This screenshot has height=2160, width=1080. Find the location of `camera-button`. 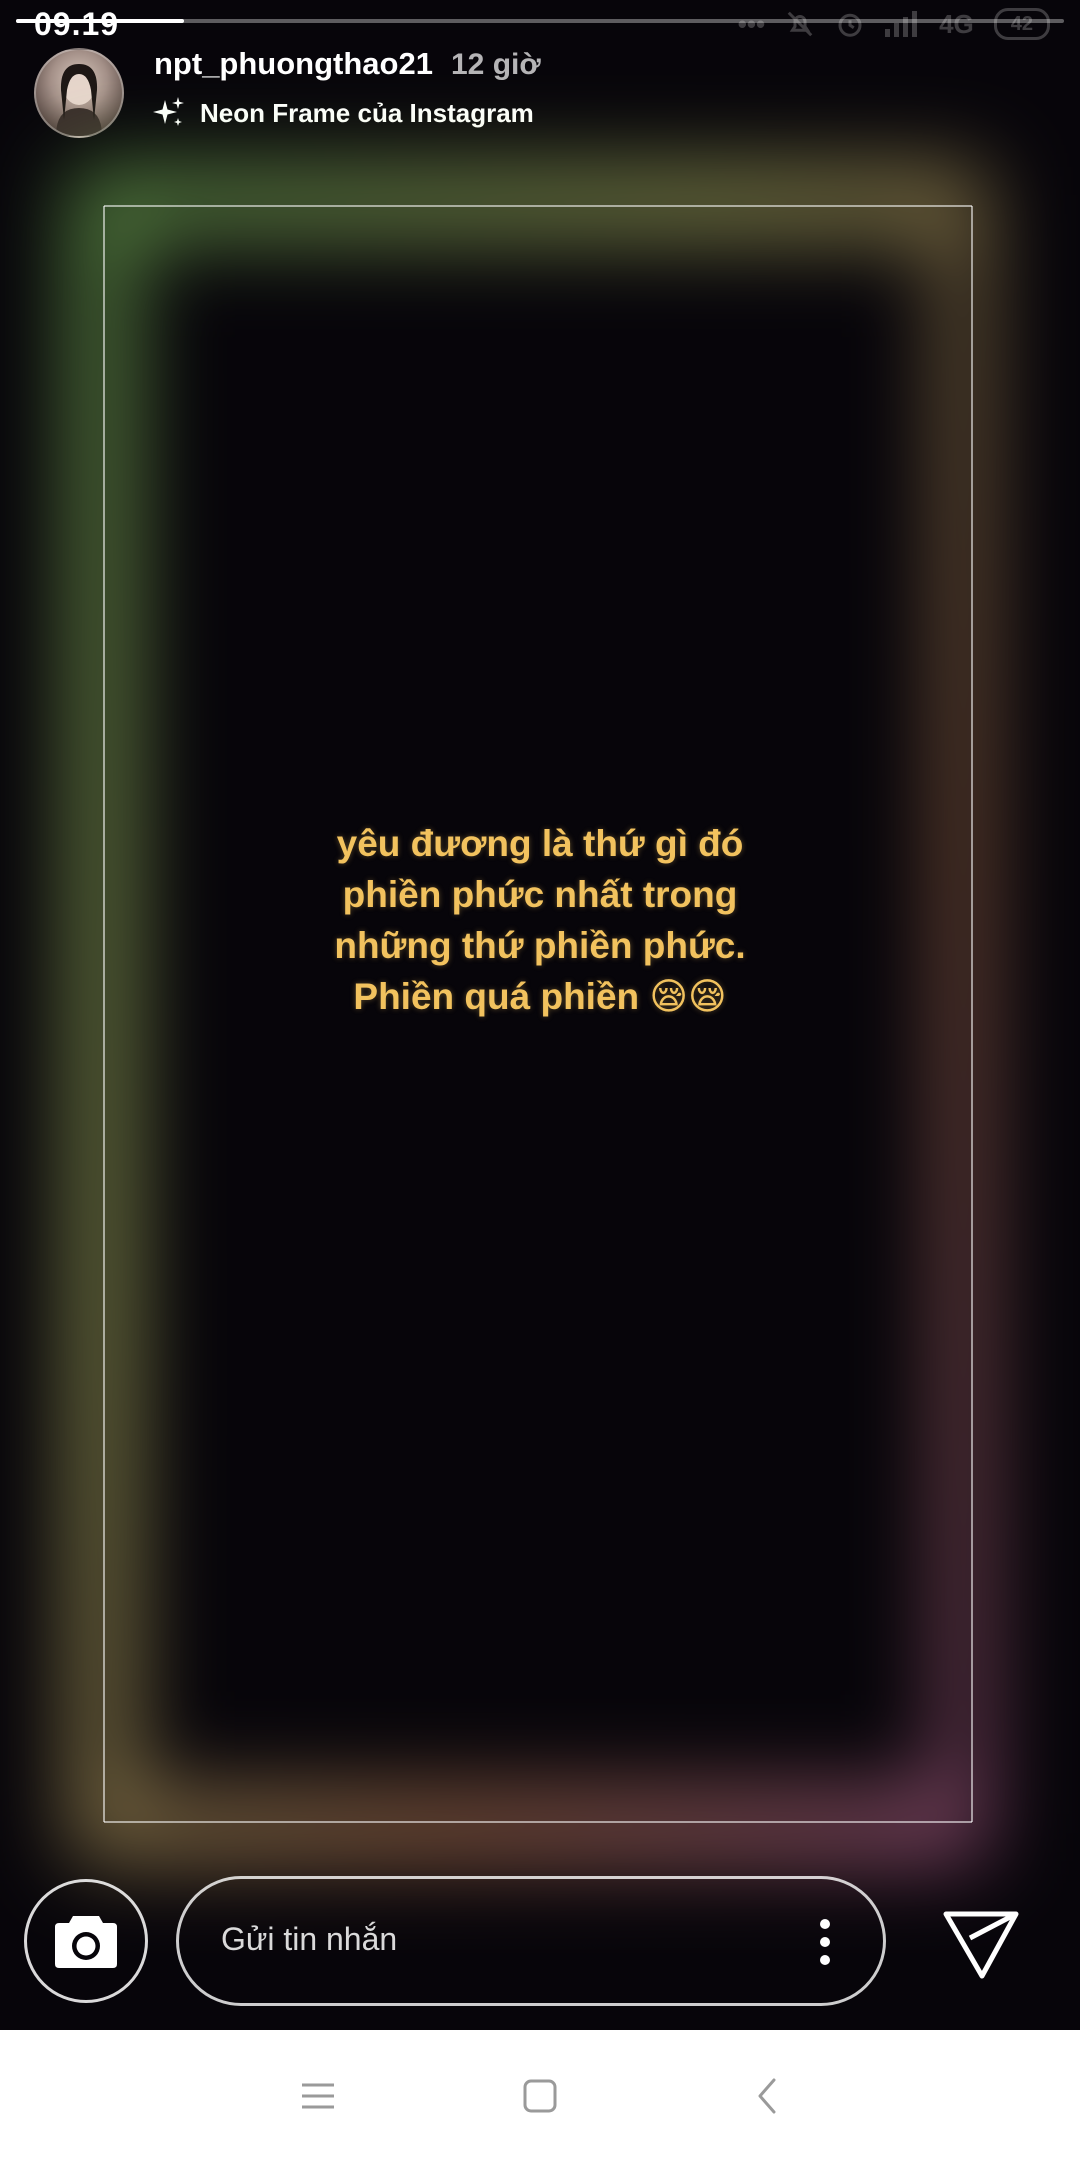

camera-button is located at coordinates (86, 1941).